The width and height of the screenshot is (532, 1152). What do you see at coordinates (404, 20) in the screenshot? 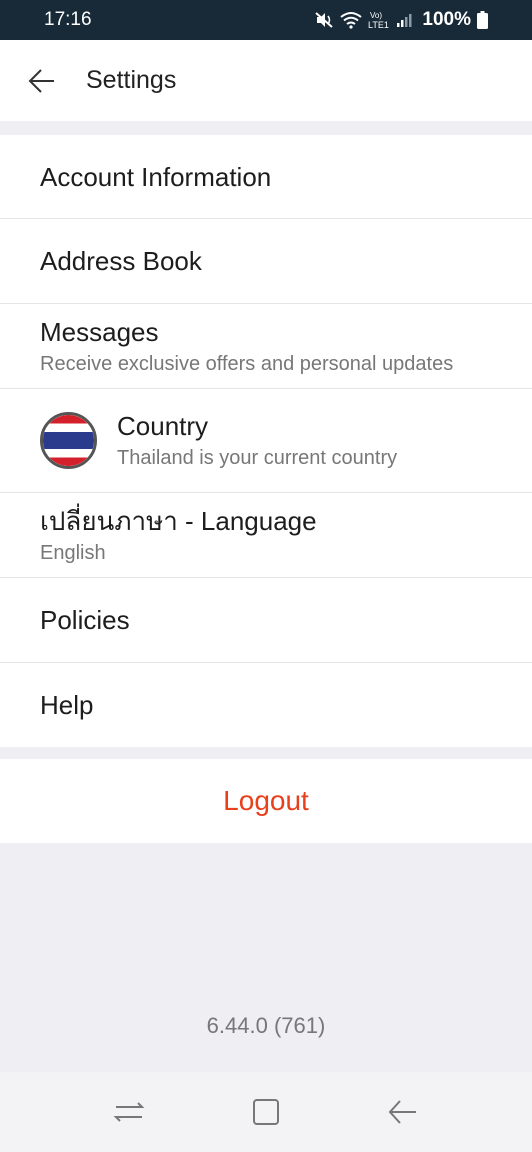
I see `signal-icon` at bounding box center [404, 20].